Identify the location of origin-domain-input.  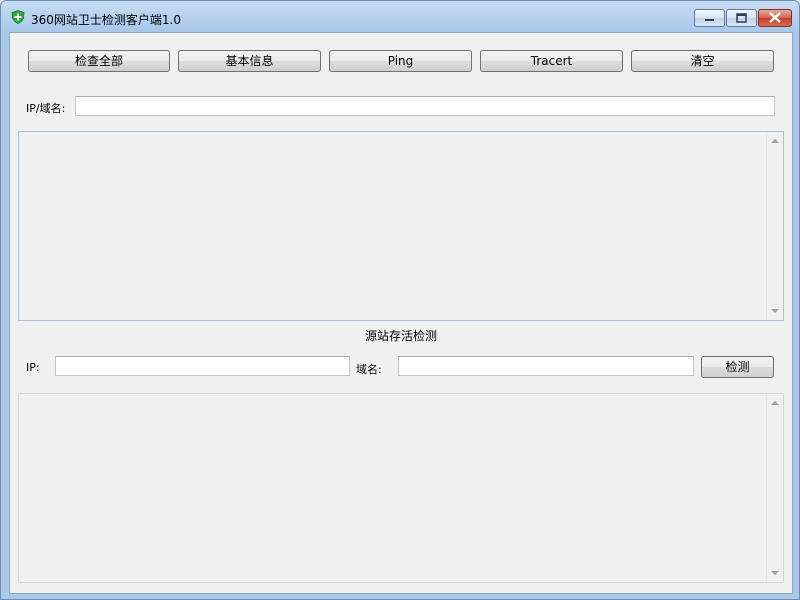
(546, 366).